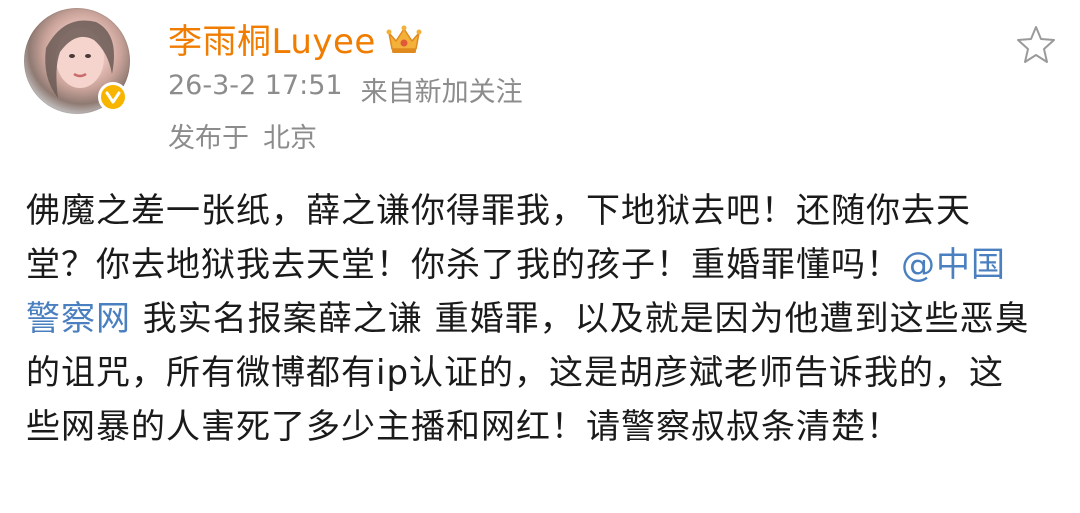  I want to click on location-name: 北京, so click(290, 138).